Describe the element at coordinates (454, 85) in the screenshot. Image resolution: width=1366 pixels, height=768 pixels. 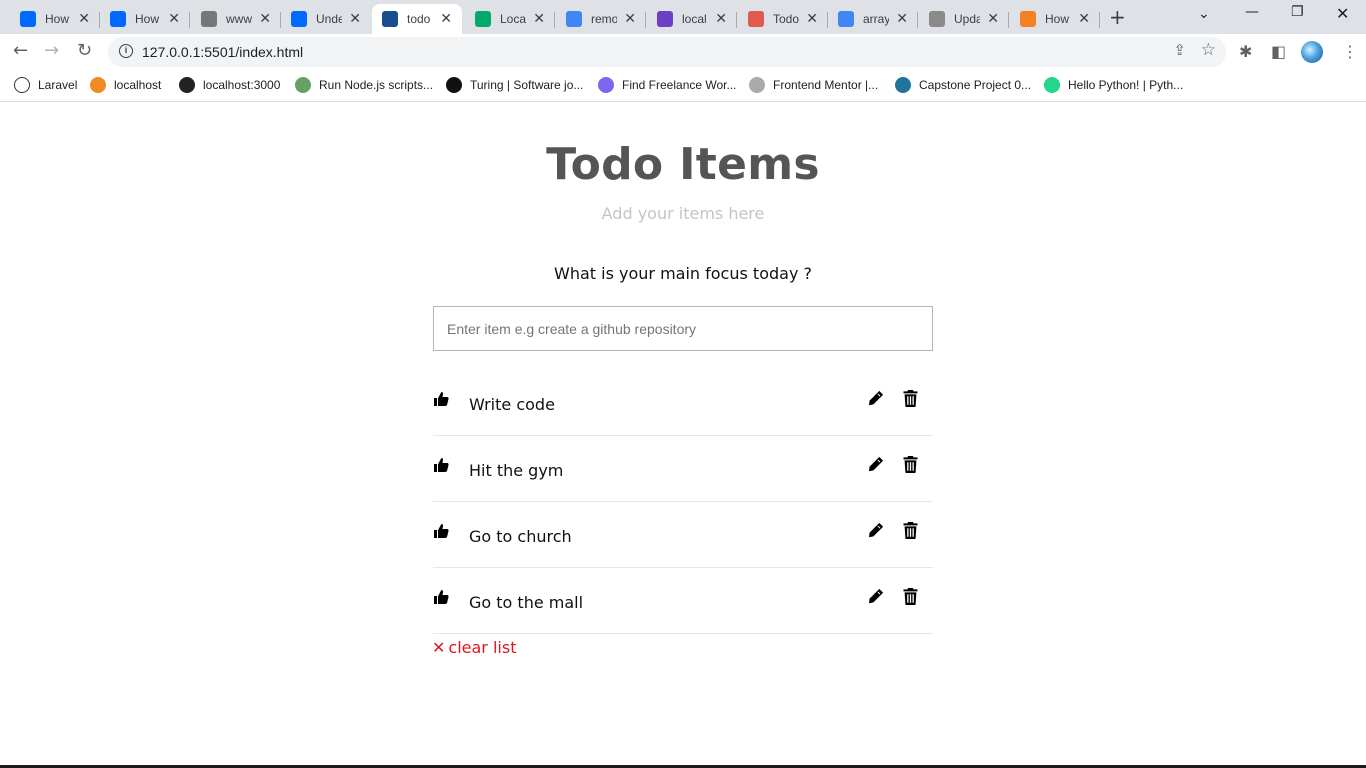
I see `turing-icon` at that location.